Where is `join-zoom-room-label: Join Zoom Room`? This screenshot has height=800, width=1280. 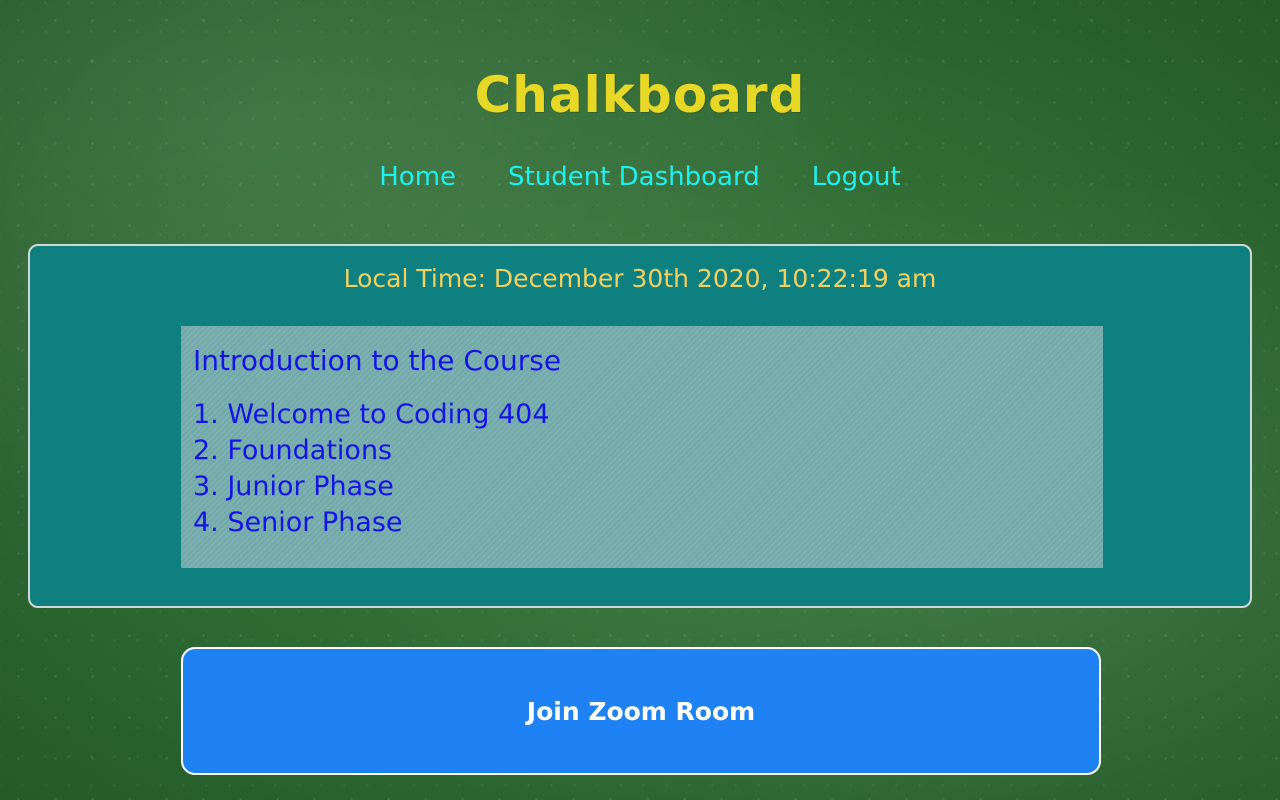
join-zoom-room-label: Join Zoom Room is located at coordinates (641, 711).